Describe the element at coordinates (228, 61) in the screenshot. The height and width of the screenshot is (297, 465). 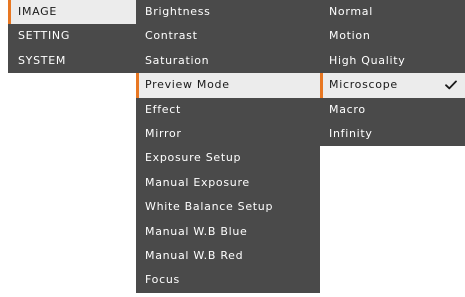
I see `submenu-item-saturation: Saturation` at that location.